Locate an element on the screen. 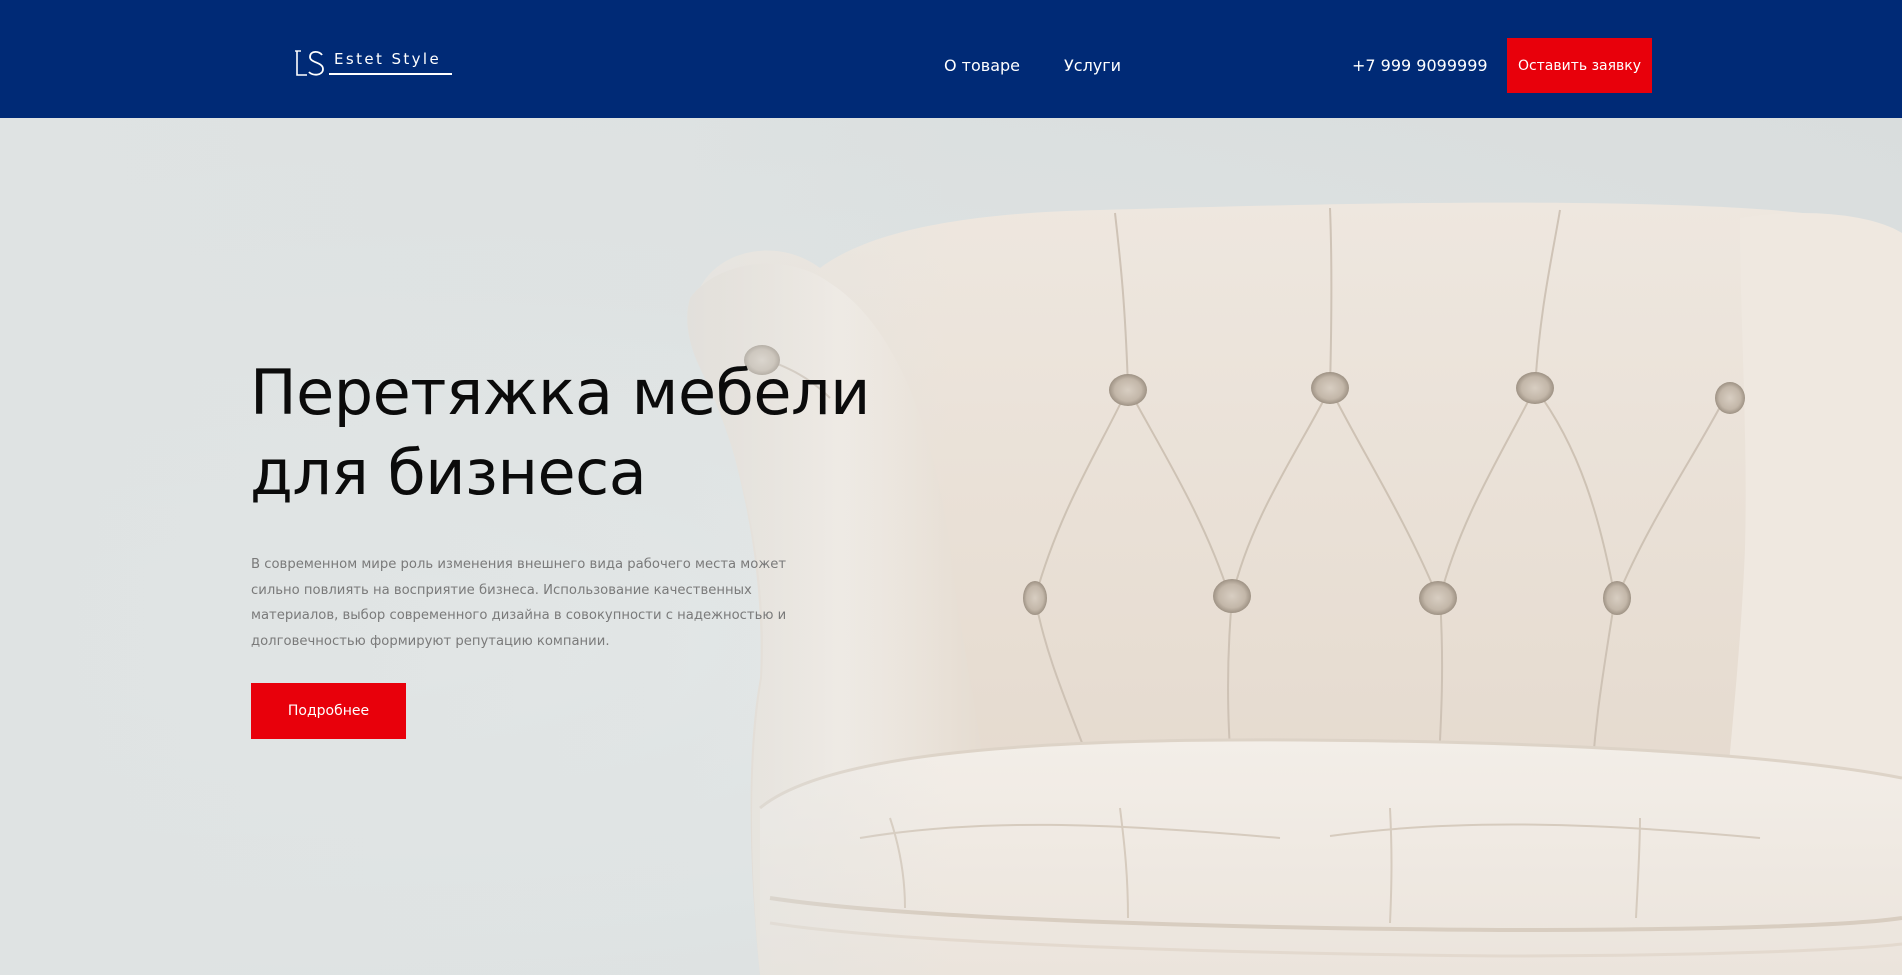 The width and height of the screenshot is (1902, 975). main-nav: О товаре Услуги is located at coordinates (1032, 65).